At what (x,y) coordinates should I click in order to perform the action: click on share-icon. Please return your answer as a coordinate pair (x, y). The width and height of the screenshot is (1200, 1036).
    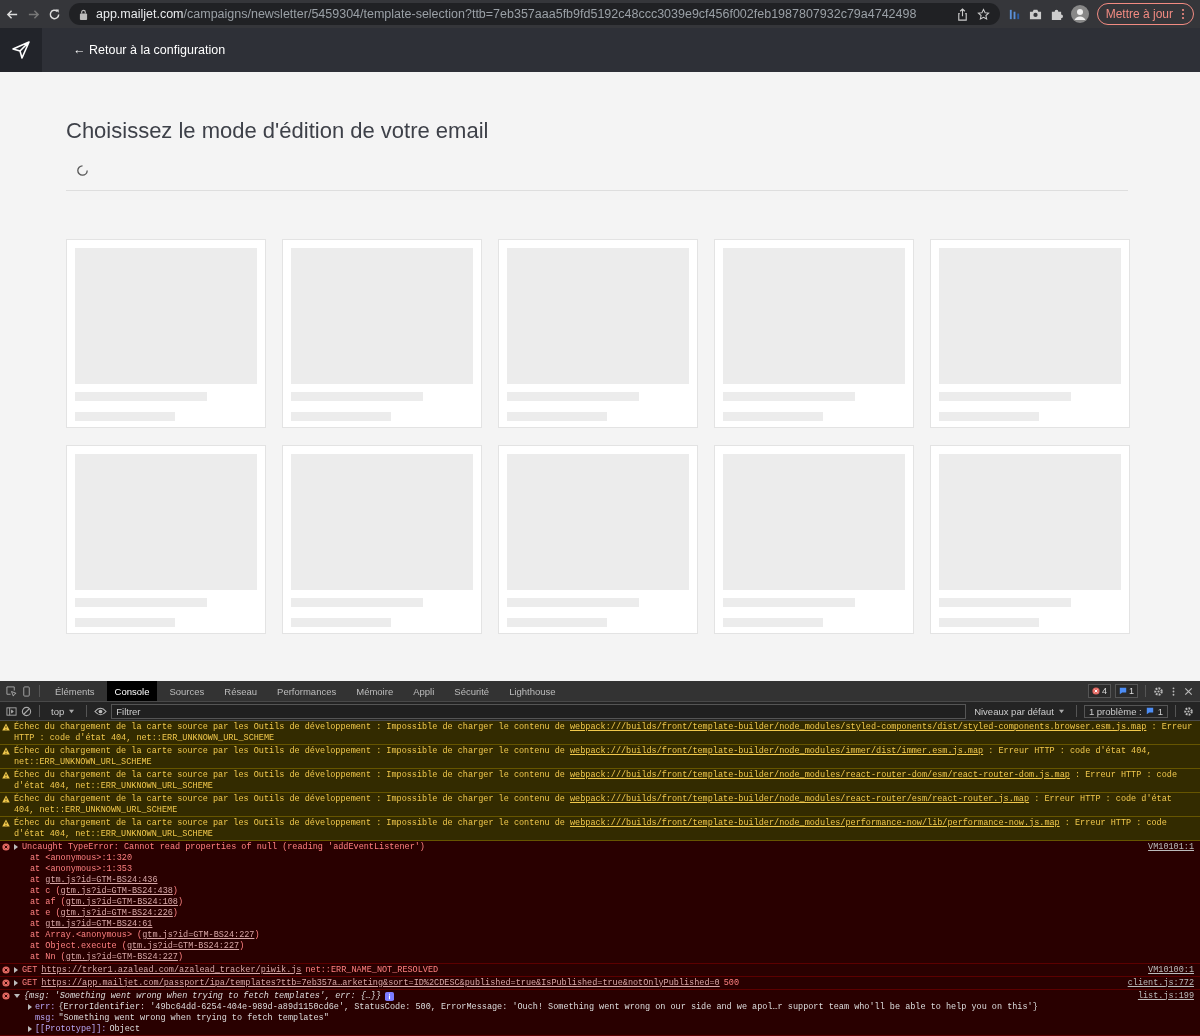
    Looking at the image, I should click on (962, 14).